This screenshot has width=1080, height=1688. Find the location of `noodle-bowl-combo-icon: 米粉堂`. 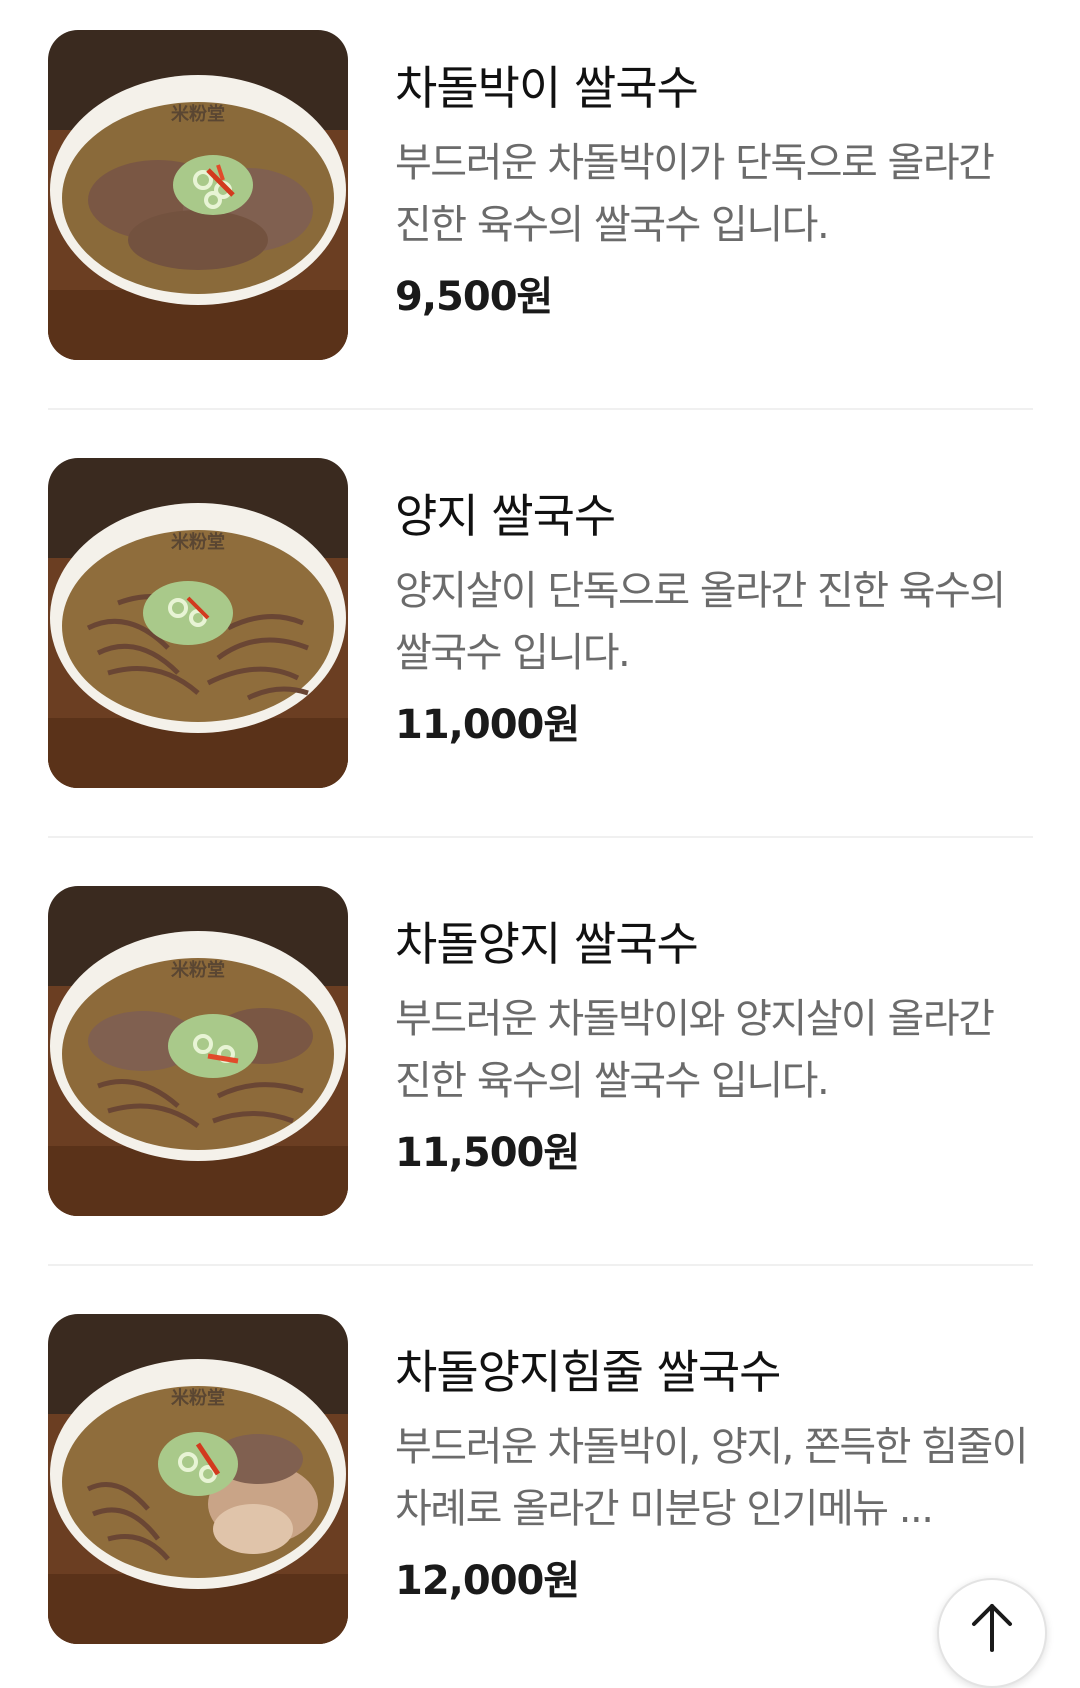

noodle-bowl-combo-icon: 米粉堂 is located at coordinates (198, 1479).